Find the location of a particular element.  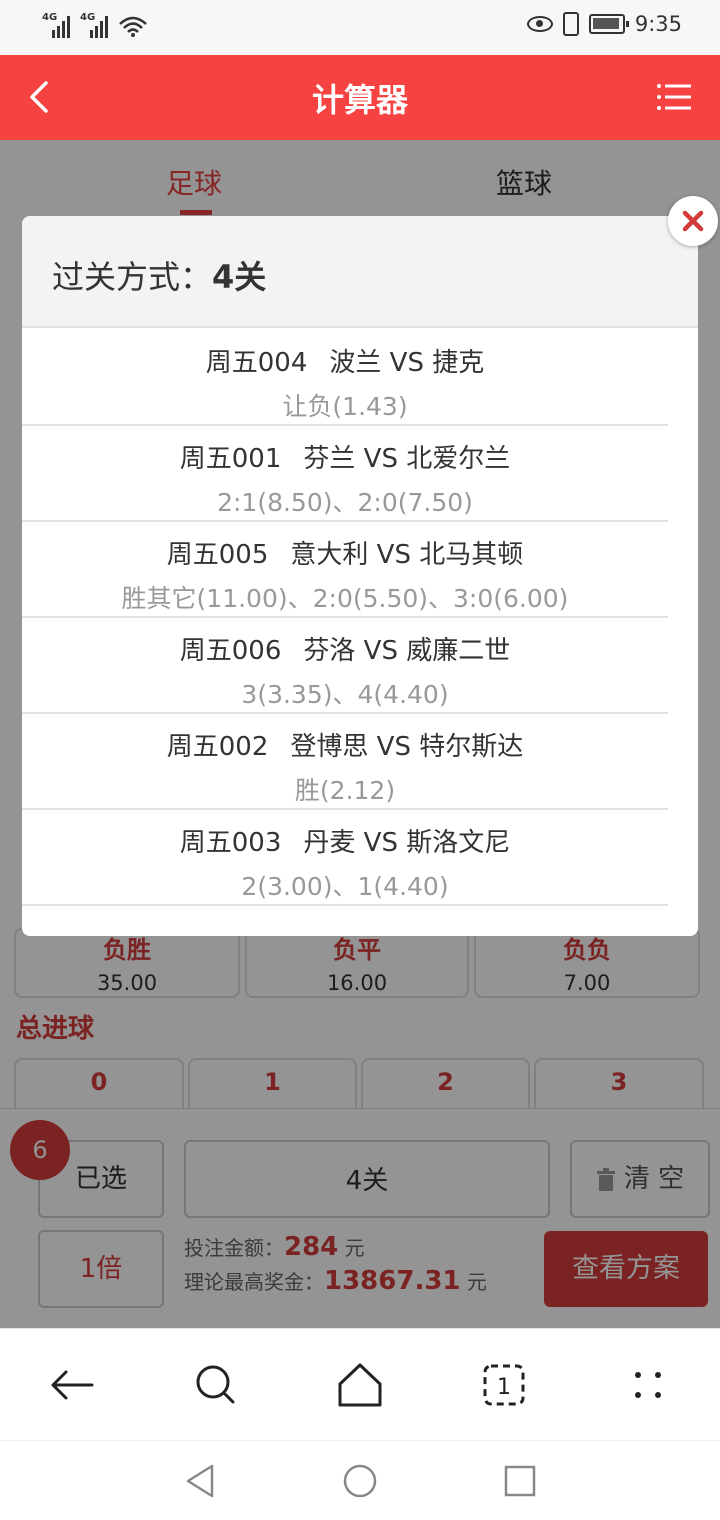

signal-type: 4G is located at coordinates (50, 17).